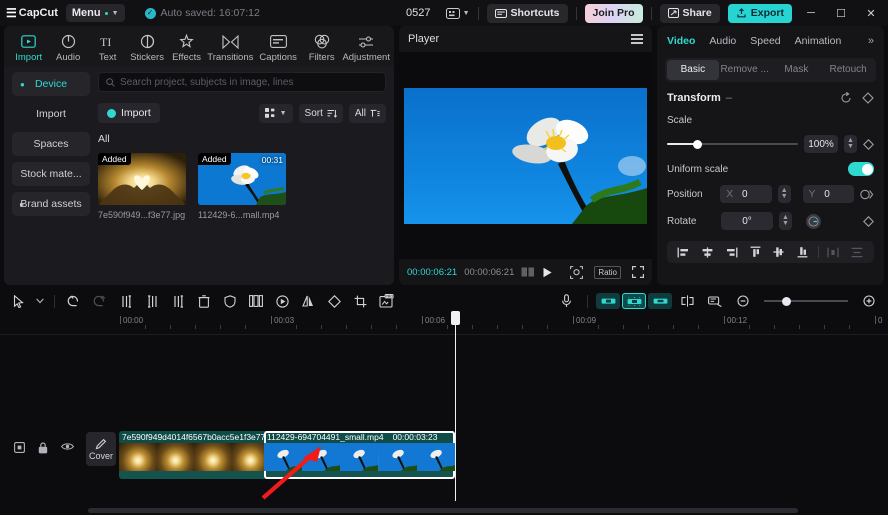 This screenshot has width=888, height=515. I want to click on align-bottom-icon, so click(803, 252).